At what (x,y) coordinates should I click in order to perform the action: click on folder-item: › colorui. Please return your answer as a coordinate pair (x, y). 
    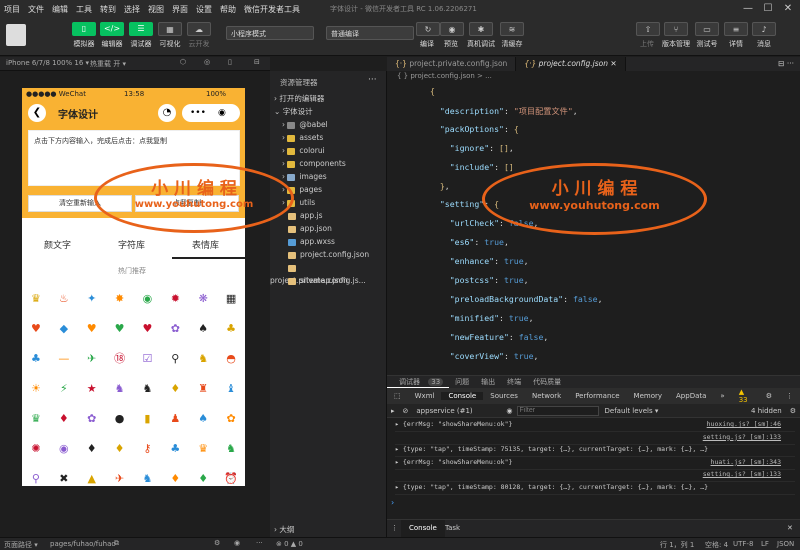
    Looking at the image, I should click on (328, 150).